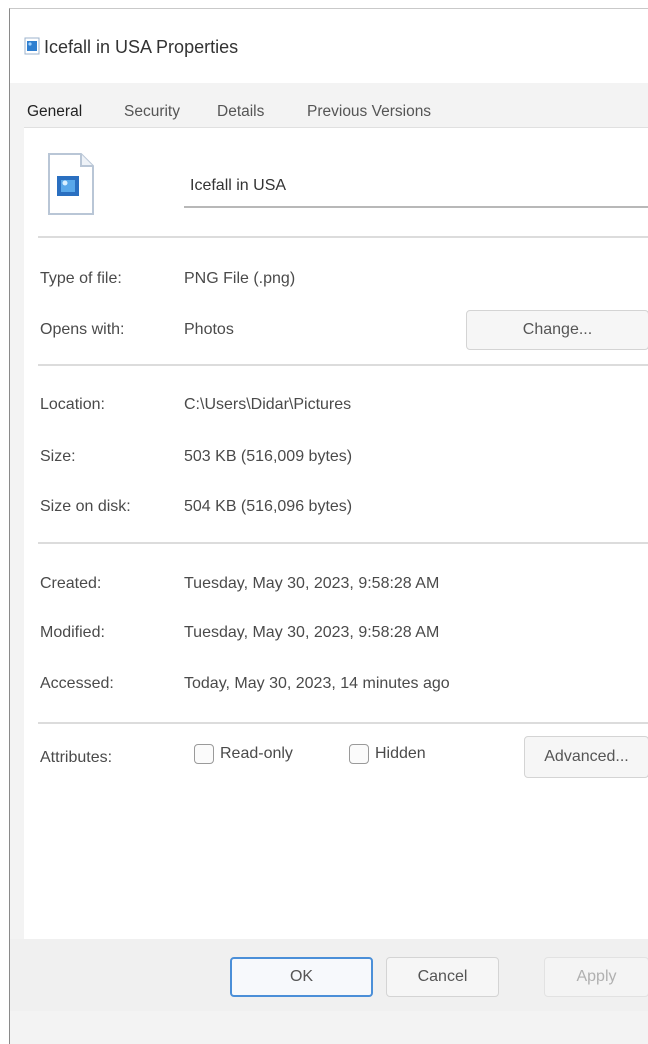  What do you see at coordinates (71, 583) in the screenshot?
I see `created-label: Created:` at bounding box center [71, 583].